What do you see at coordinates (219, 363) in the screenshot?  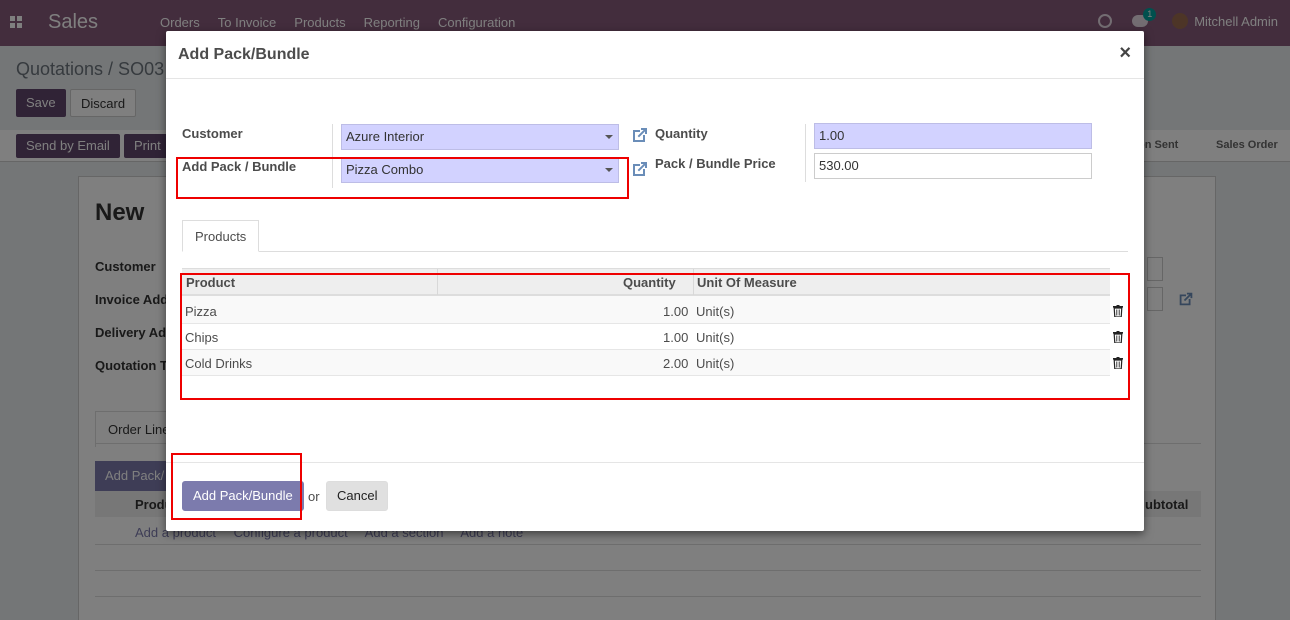 I see `product-cell: Cold Drinks` at bounding box center [219, 363].